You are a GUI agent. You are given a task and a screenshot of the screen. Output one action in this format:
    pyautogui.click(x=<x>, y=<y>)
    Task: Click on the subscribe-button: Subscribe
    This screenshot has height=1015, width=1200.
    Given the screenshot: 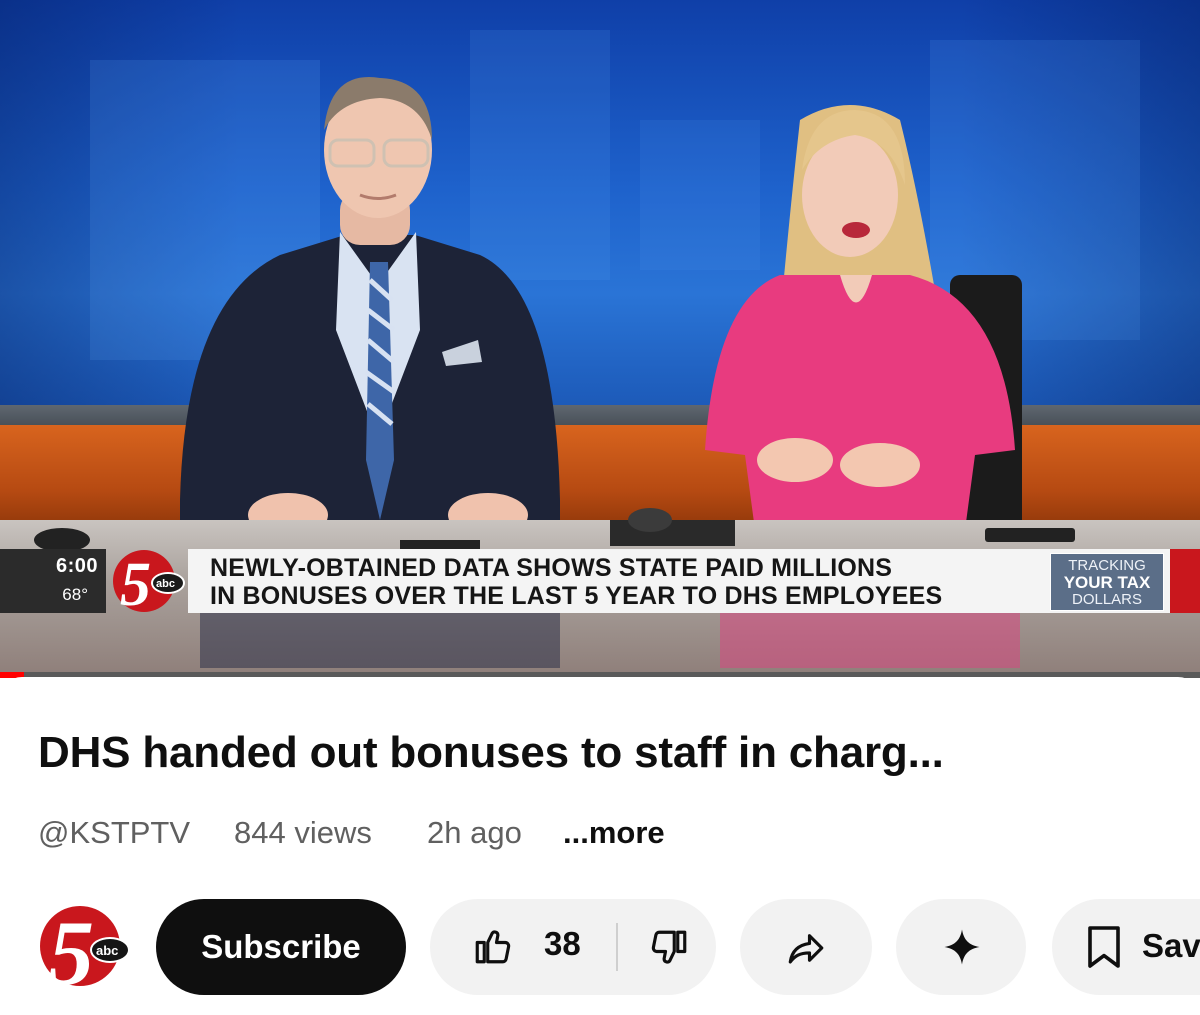 What is the action you would take?
    pyautogui.click(x=281, y=947)
    